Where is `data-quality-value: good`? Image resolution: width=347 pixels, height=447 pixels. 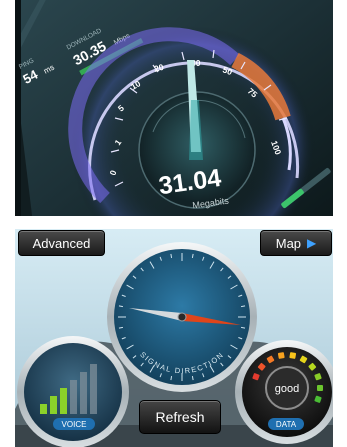 data-quality-value: good is located at coordinates (287, 389).